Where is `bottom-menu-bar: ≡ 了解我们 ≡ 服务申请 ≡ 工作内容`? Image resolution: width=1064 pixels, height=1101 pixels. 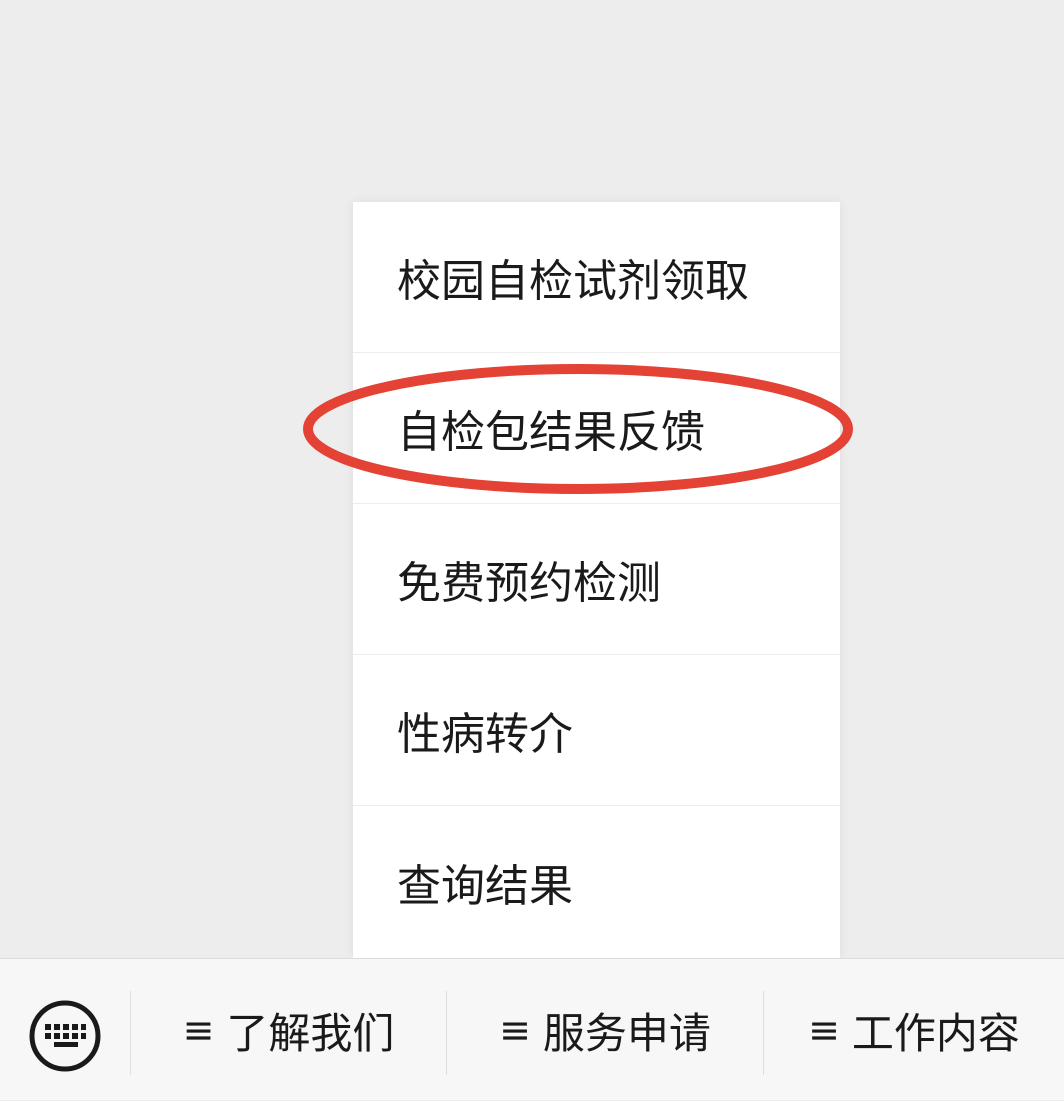
bottom-menu-bar: ≡ 了解我们 ≡ 服务申请 ≡ 工作内容 is located at coordinates (532, 1029).